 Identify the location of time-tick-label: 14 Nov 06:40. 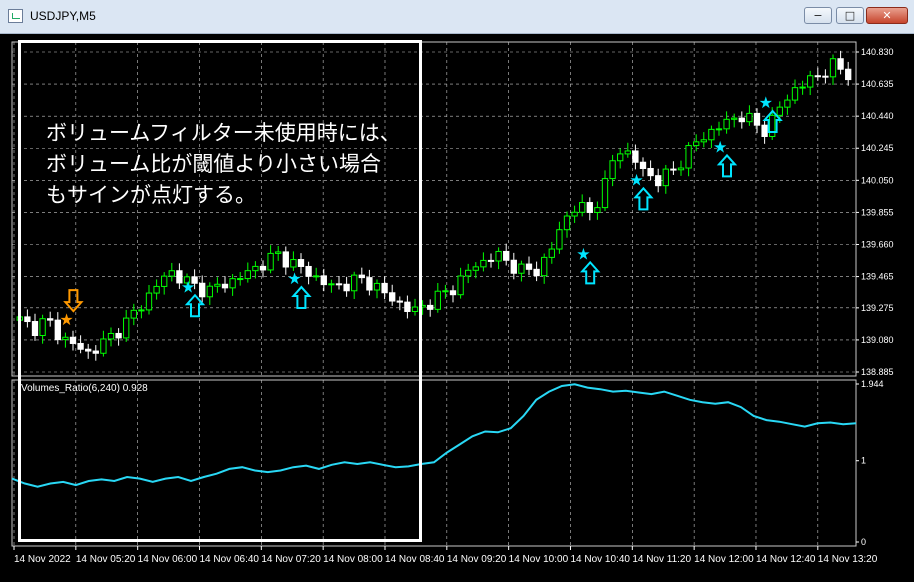
(229, 559).